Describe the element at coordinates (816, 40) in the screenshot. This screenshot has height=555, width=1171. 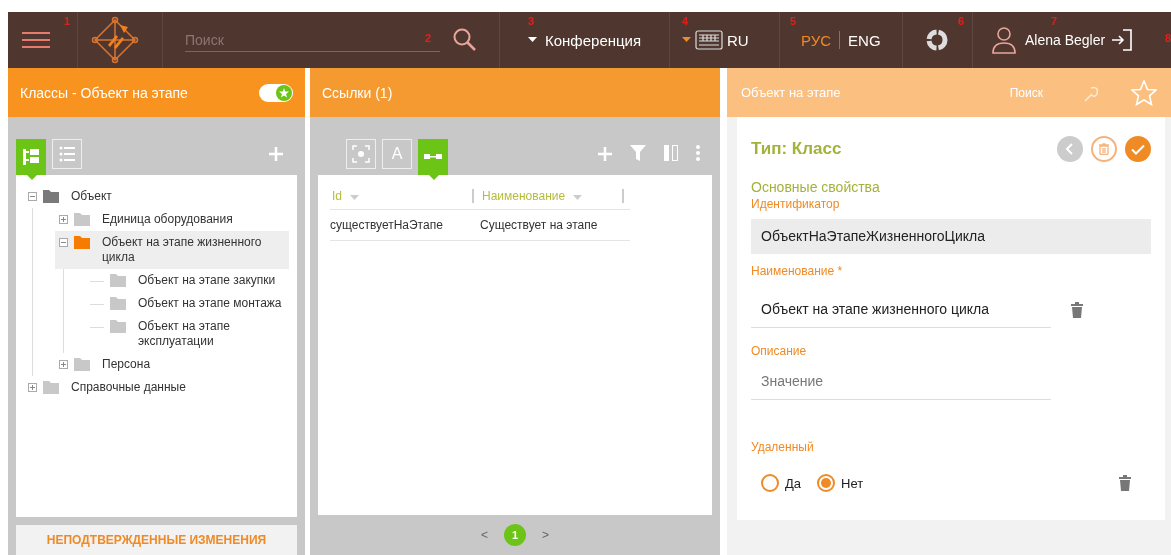
I see `language-option: РУС` at that location.